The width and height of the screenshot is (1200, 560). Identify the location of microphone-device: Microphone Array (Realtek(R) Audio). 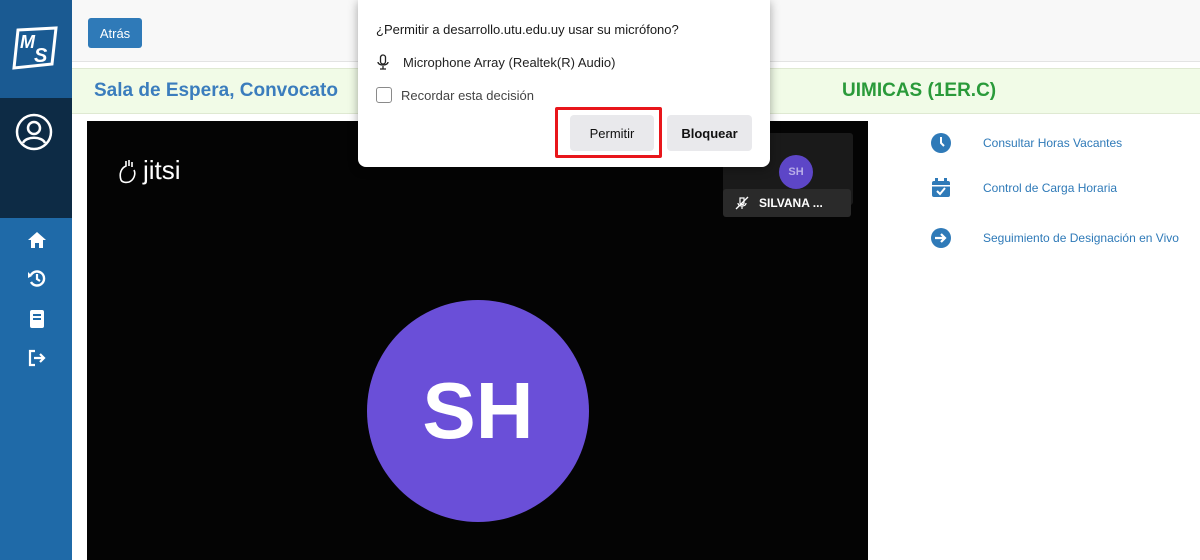
(495, 62).